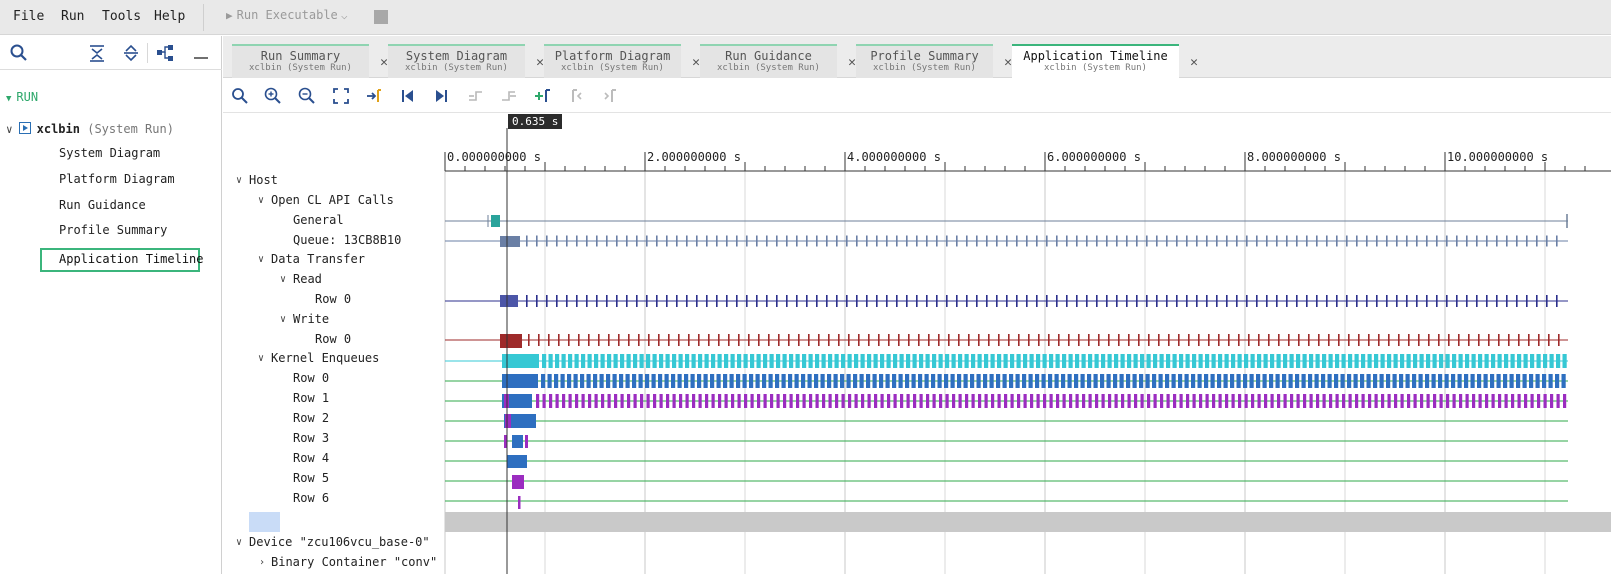 This screenshot has width=1611, height=574. What do you see at coordinates (510, 241) in the screenshot?
I see `queue-burst-block` at bounding box center [510, 241].